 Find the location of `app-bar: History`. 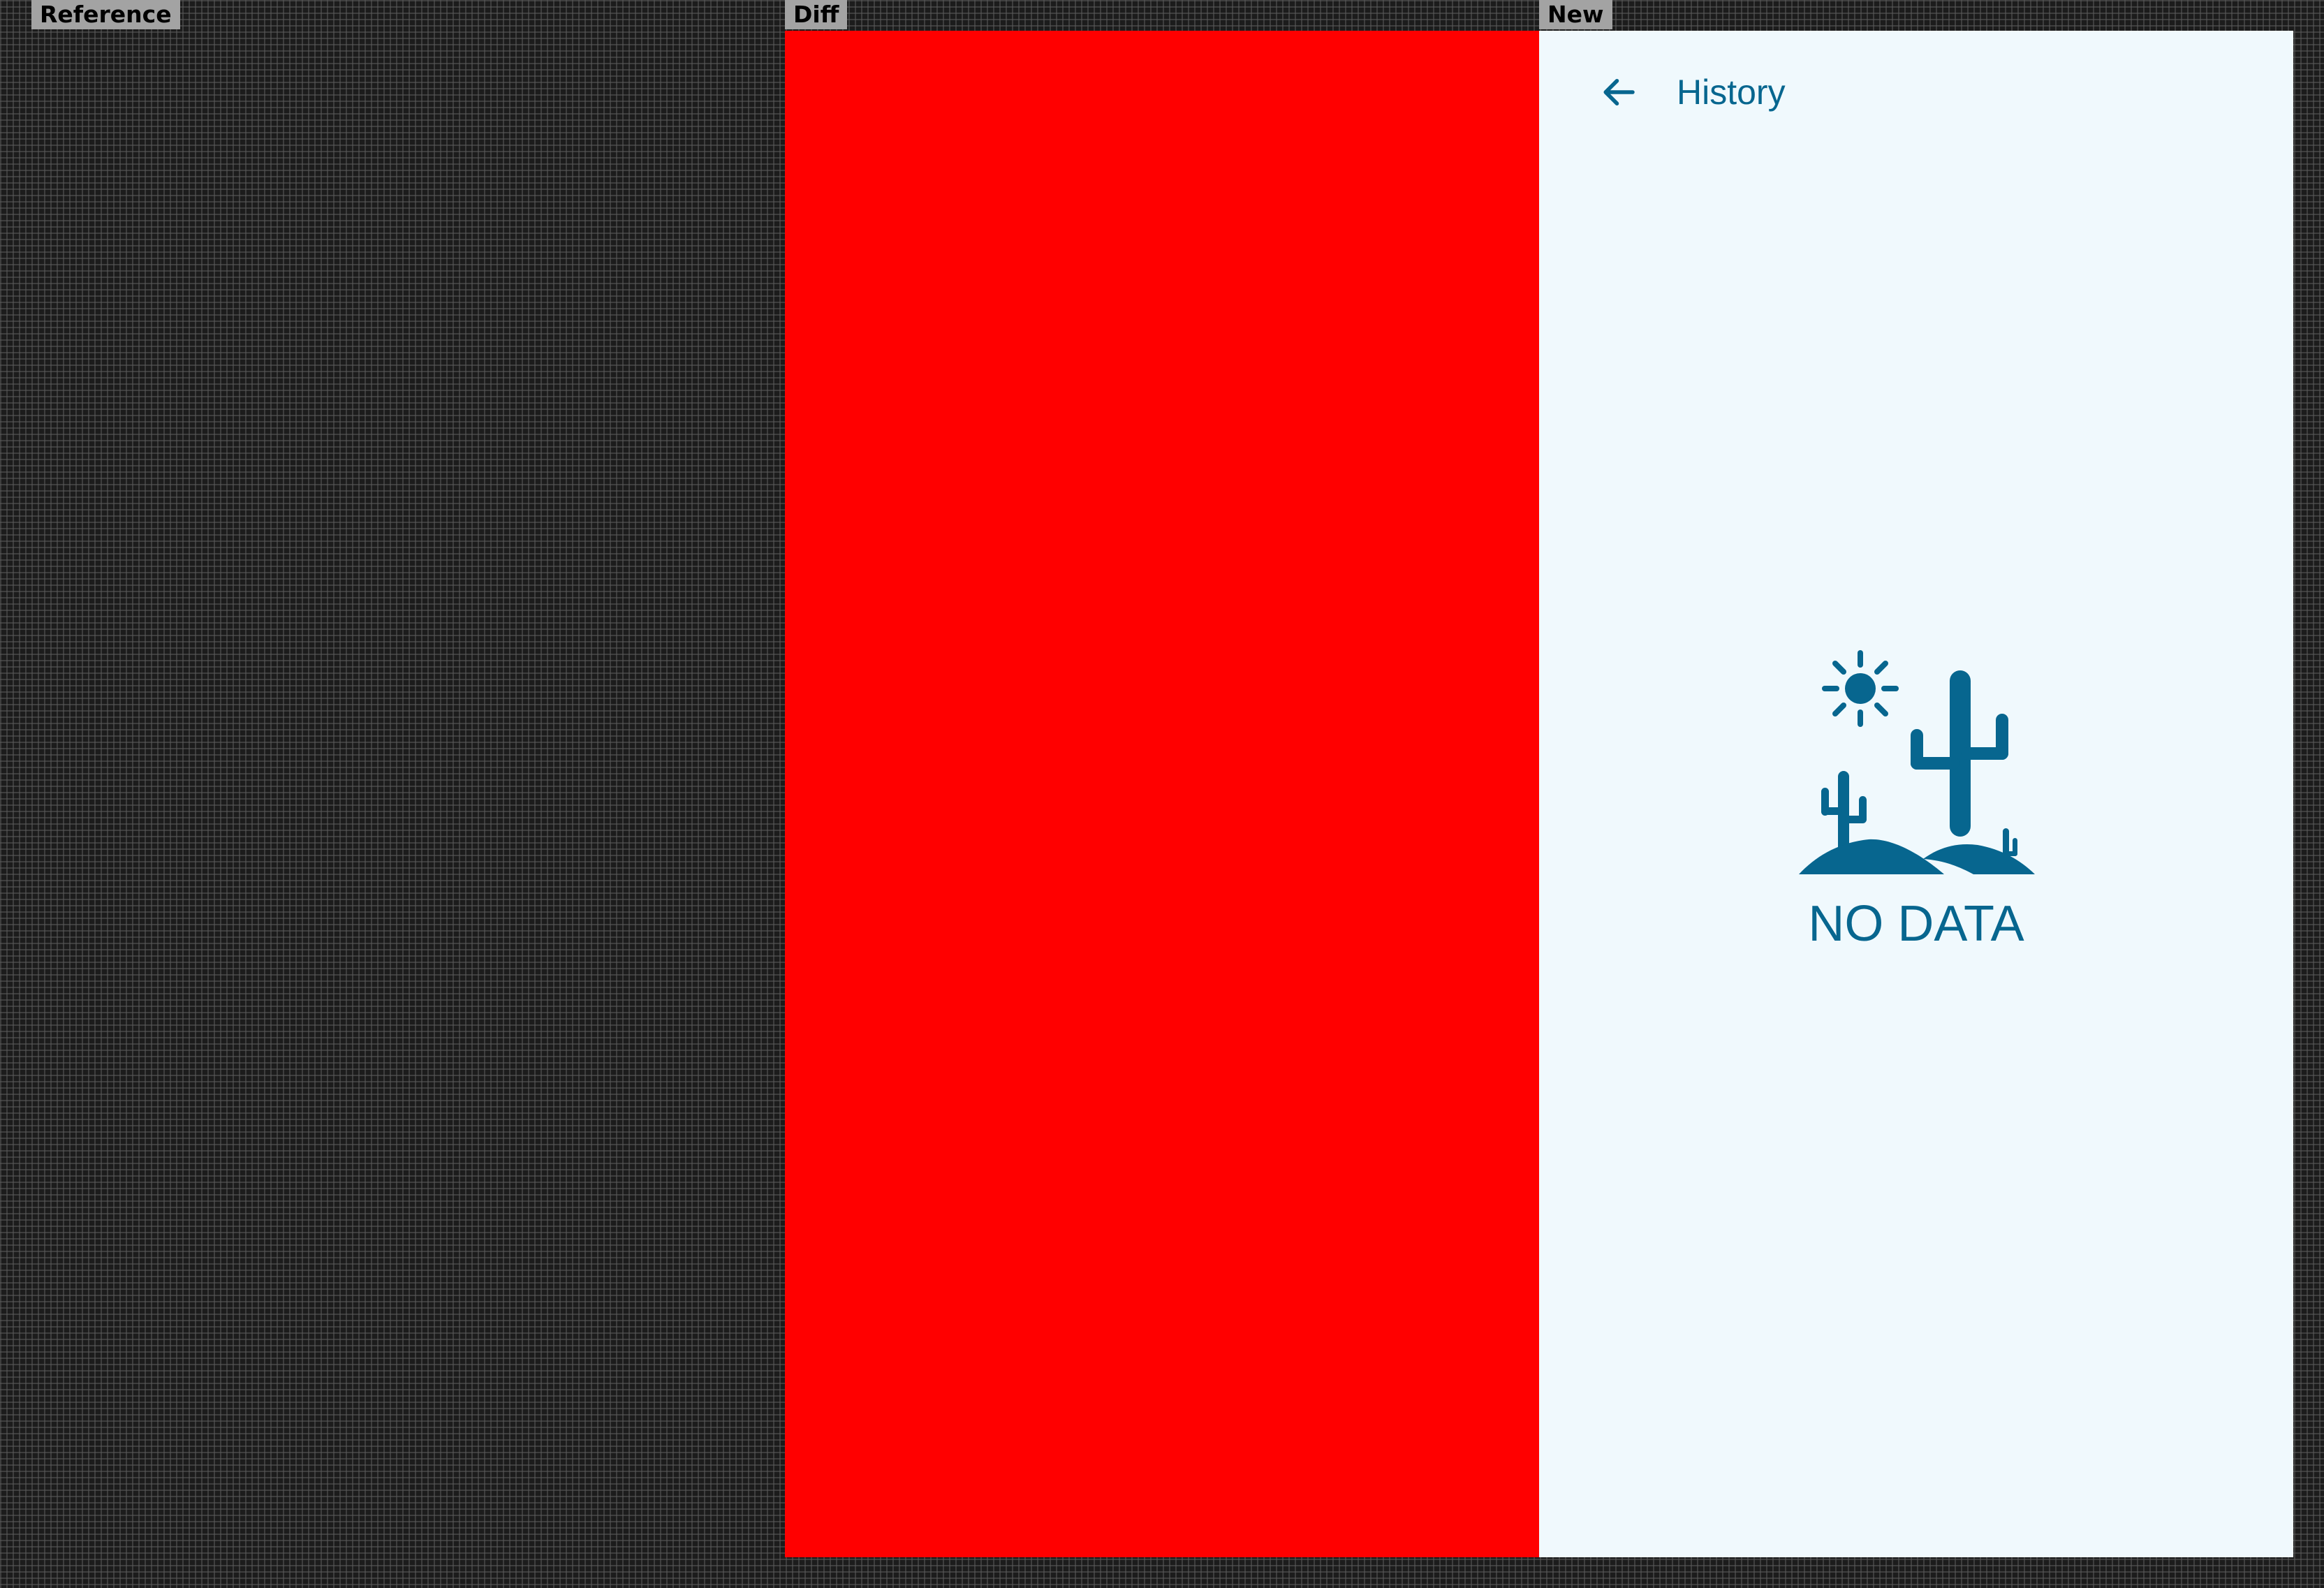

app-bar: History is located at coordinates (1916, 92).